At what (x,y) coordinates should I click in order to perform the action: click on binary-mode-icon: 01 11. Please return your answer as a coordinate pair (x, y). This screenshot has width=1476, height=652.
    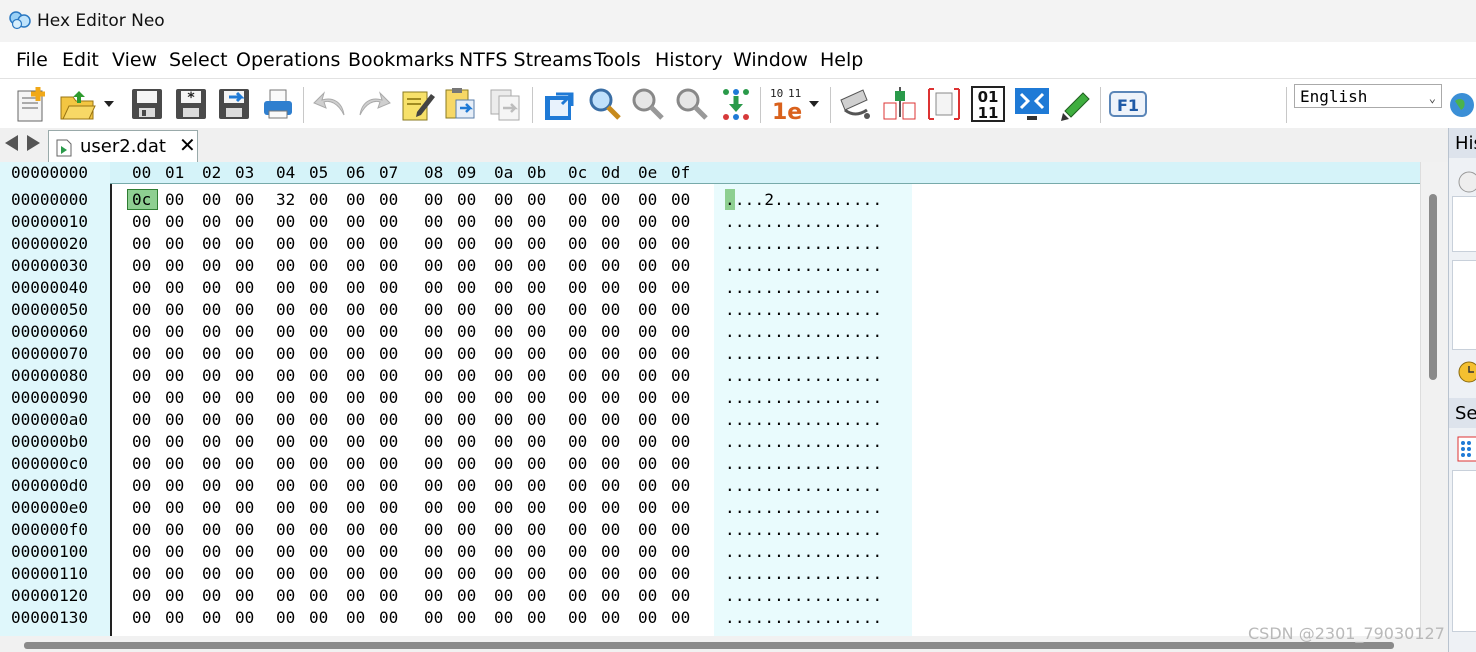
    Looking at the image, I should click on (988, 104).